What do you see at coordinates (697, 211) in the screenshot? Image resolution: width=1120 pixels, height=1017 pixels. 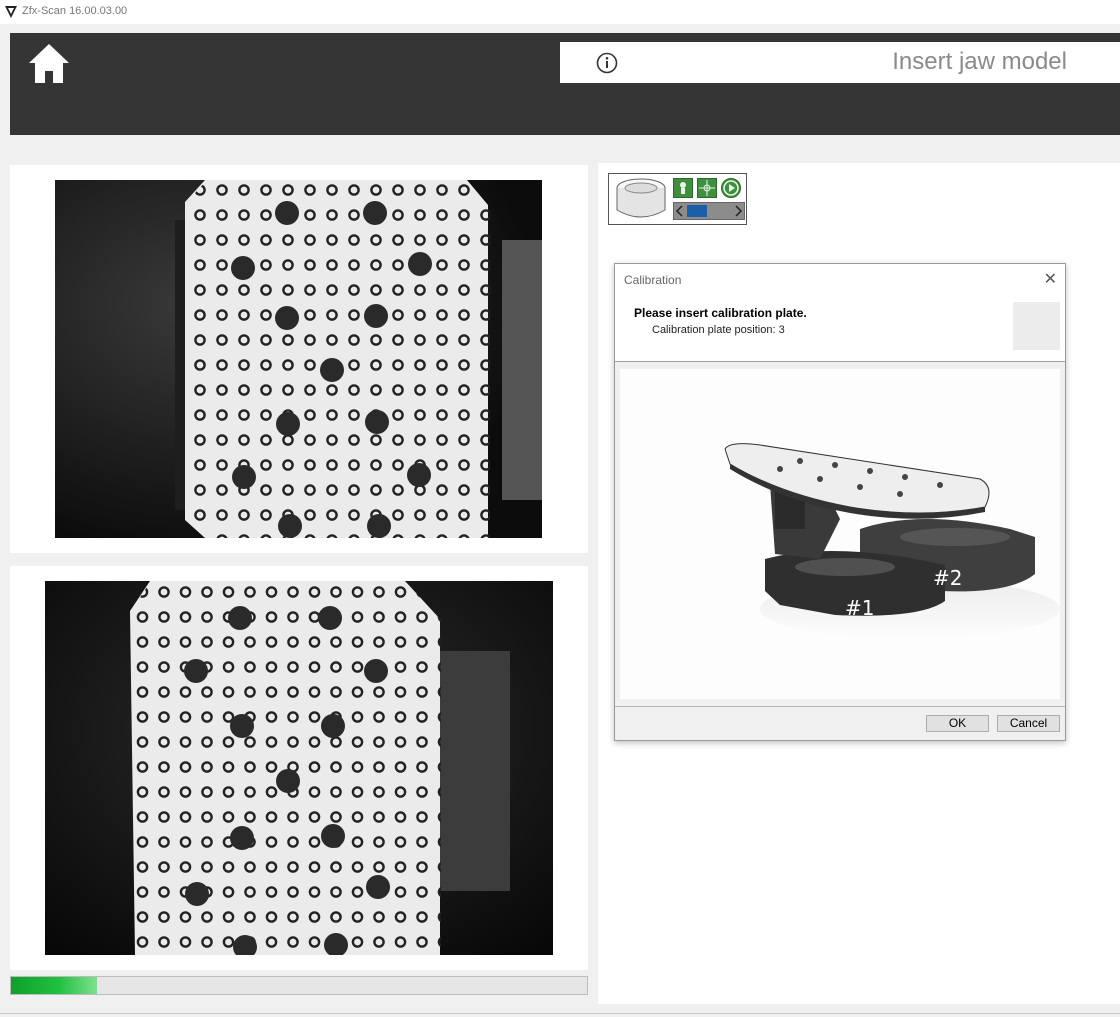 I see `slider-thumb` at bounding box center [697, 211].